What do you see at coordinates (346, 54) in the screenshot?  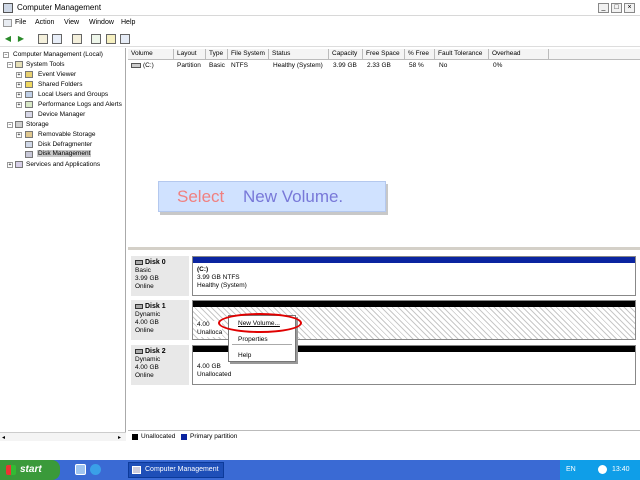 I see `column-capacity: Capacity` at bounding box center [346, 54].